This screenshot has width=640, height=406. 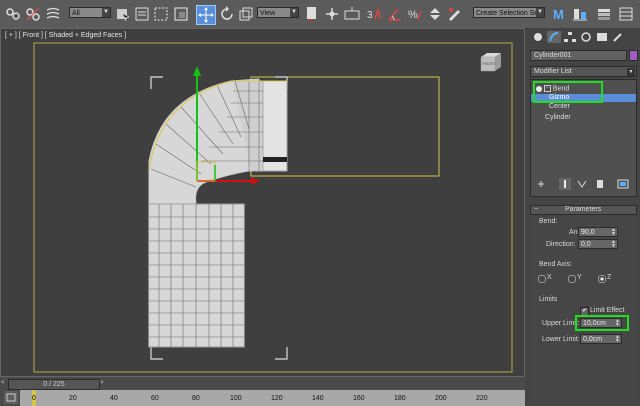 I want to click on time-slider: 0 / 225, so click(x=54, y=384).